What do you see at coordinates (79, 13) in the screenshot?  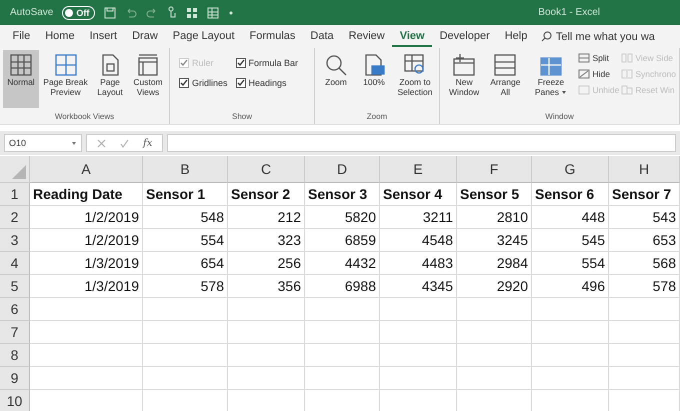 I see `autosave-toggle: Off` at bounding box center [79, 13].